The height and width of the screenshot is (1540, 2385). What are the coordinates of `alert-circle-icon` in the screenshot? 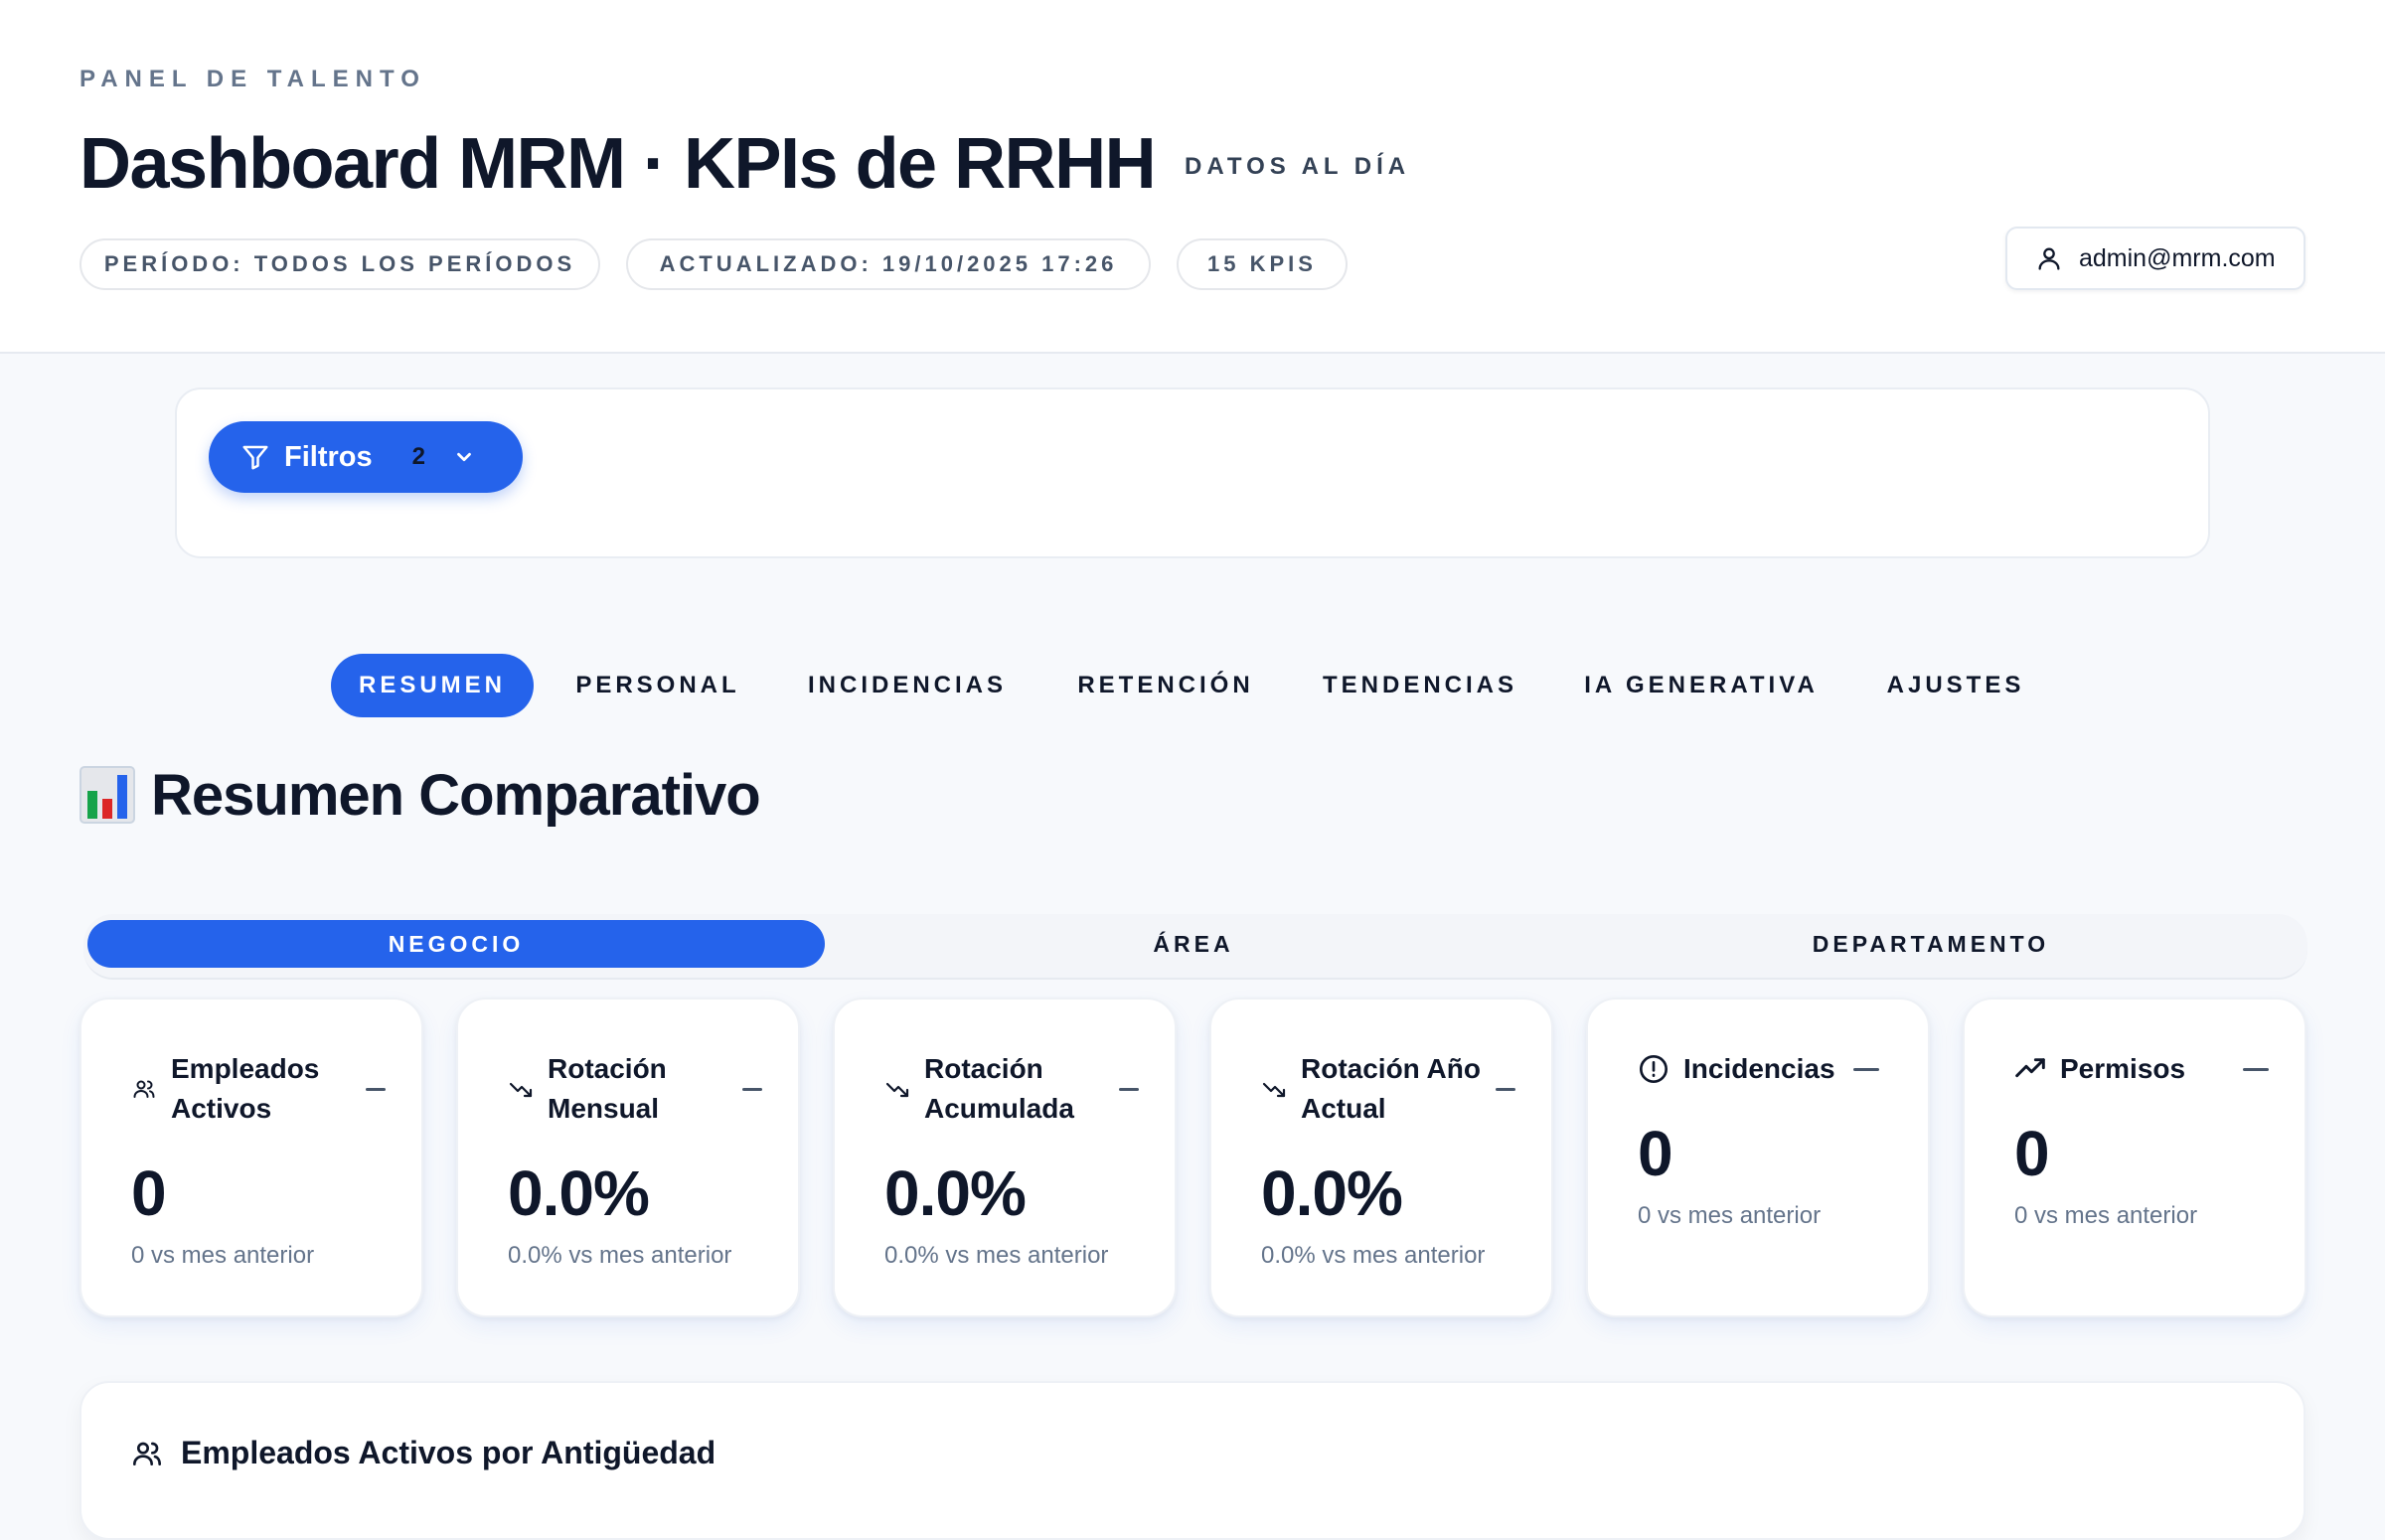 It's located at (1654, 1069).